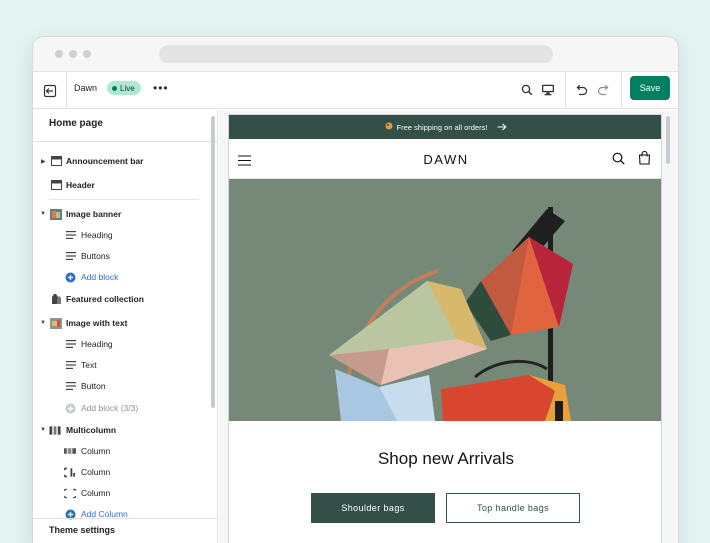  What do you see at coordinates (114, 88) in the screenshot?
I see `live-dot-icon` at bounding box center [114, 88].